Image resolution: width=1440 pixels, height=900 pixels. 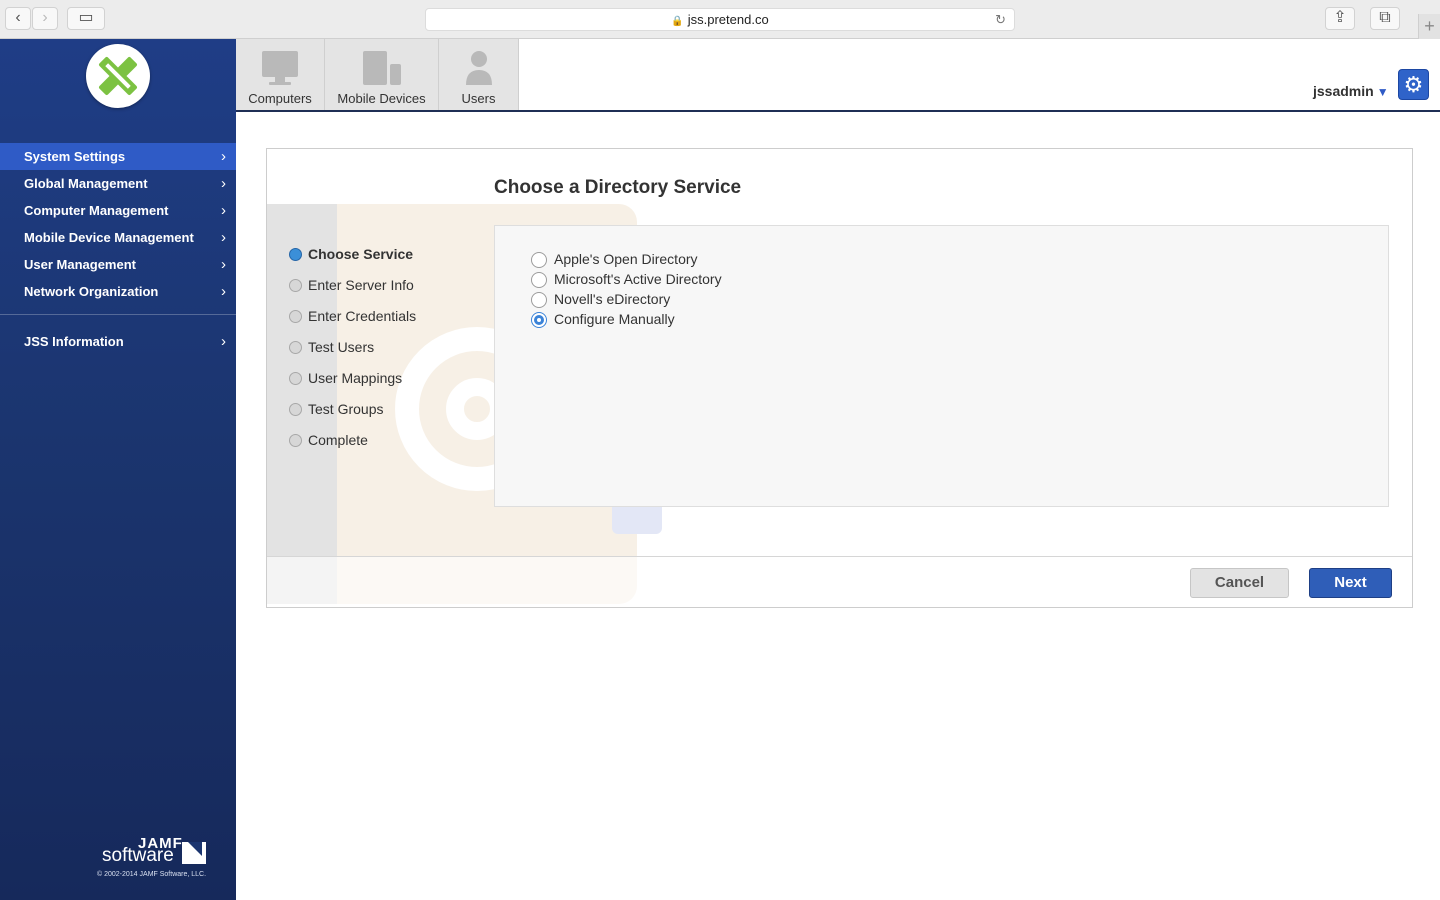 What do you see at coordinates (1000, 19) in the screenshot?
I see `reload-icon: ↻` at bounding box center [1000, 19].